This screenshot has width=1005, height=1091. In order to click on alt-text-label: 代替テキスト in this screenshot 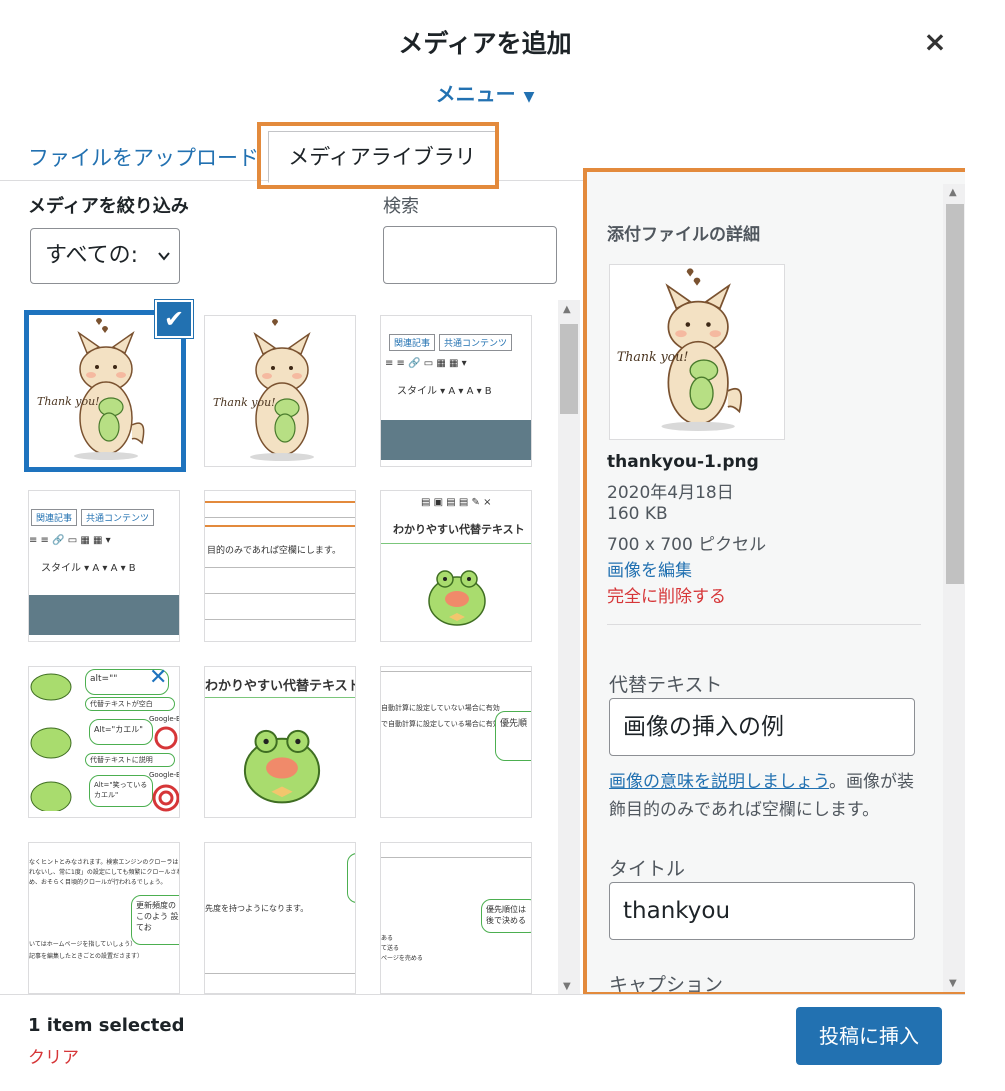, I will do `click(666, 685)`.